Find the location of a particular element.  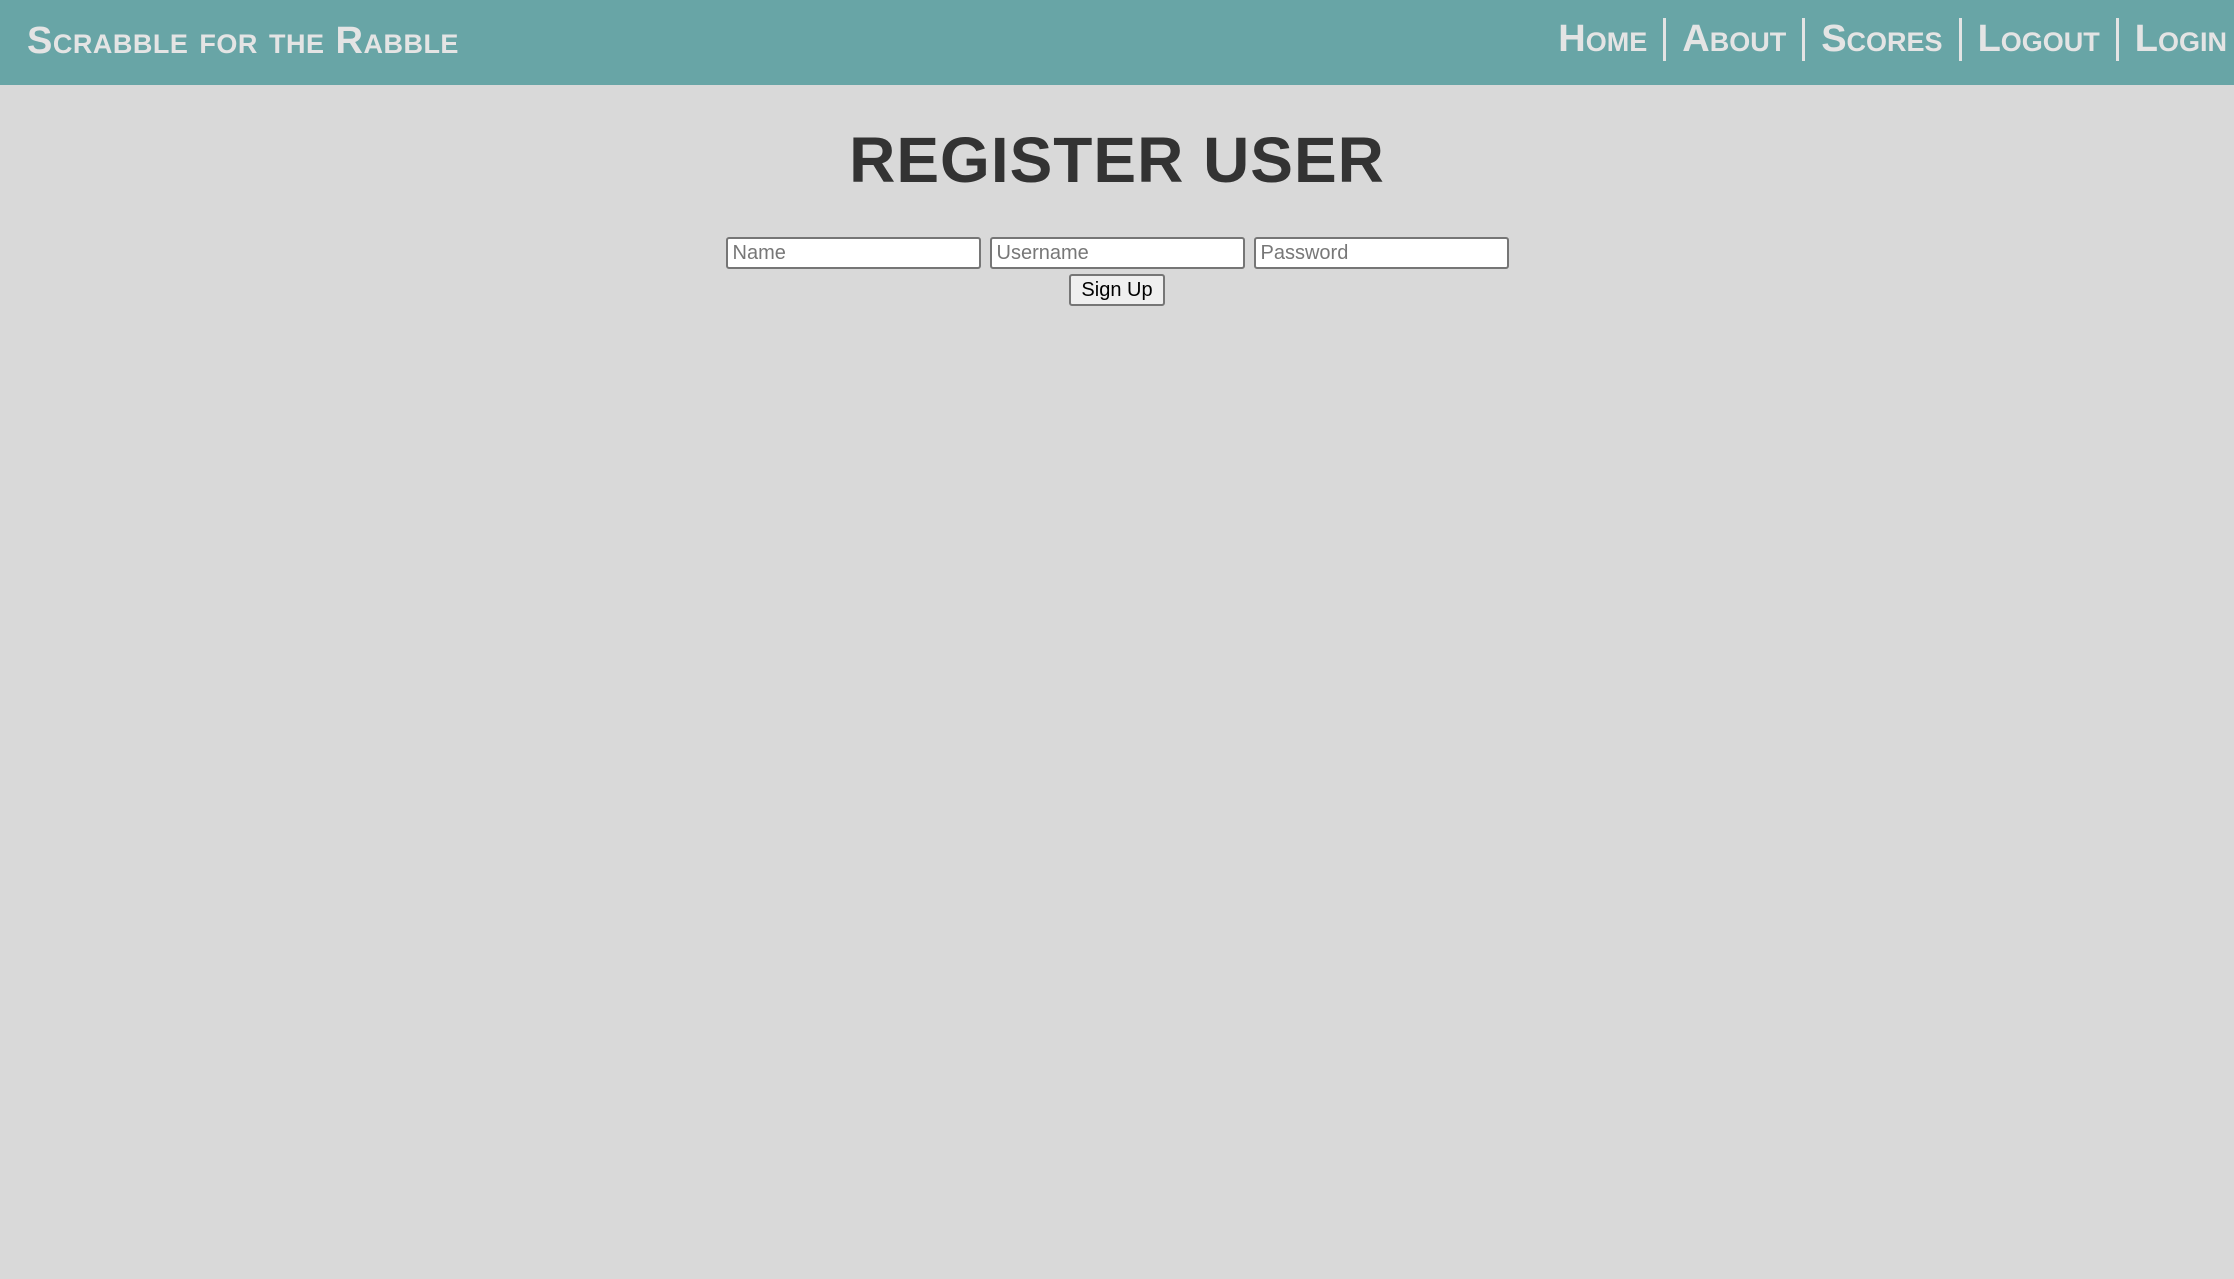

nav-scores-link: Scores is located at coordinates (1881, 39).